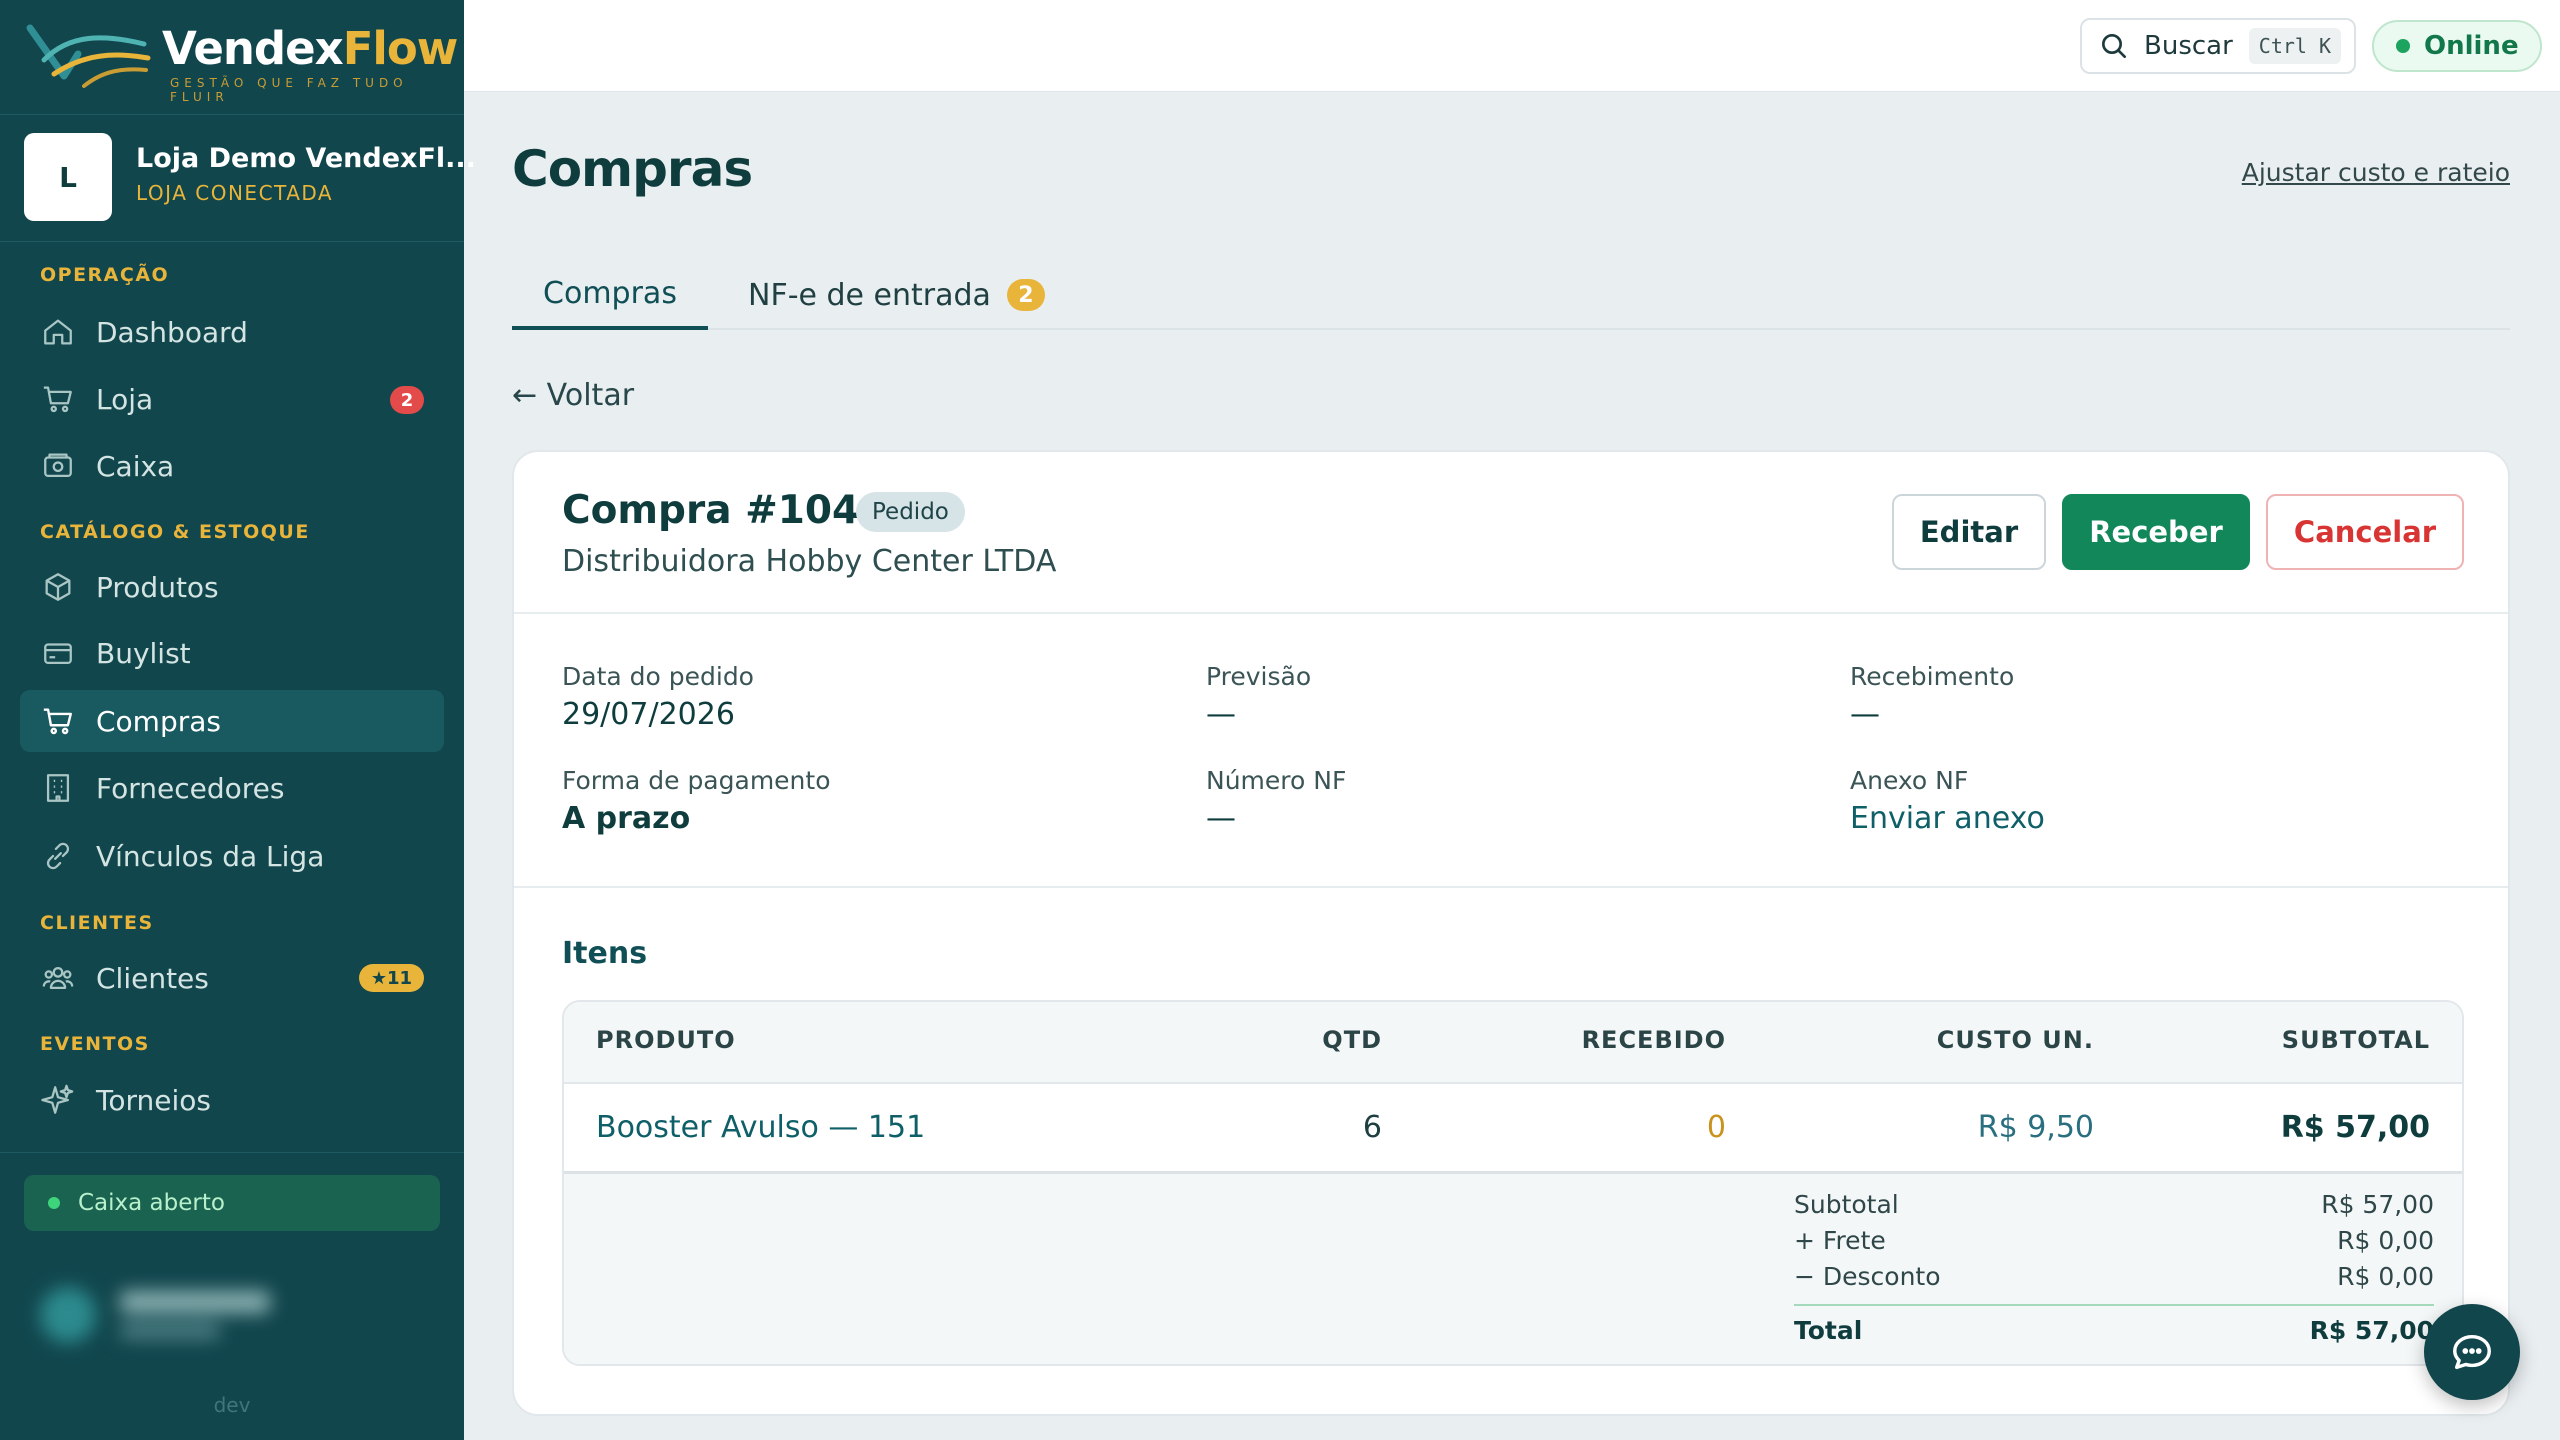  Describe the element at coordinates (1716, 1127) in the screenshot. I see `received-quantity: 0` at that location.